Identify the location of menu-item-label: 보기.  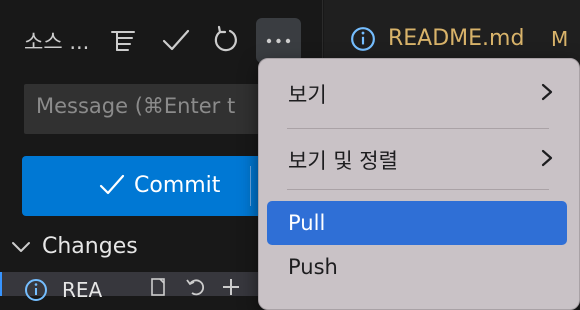
(307, 95).